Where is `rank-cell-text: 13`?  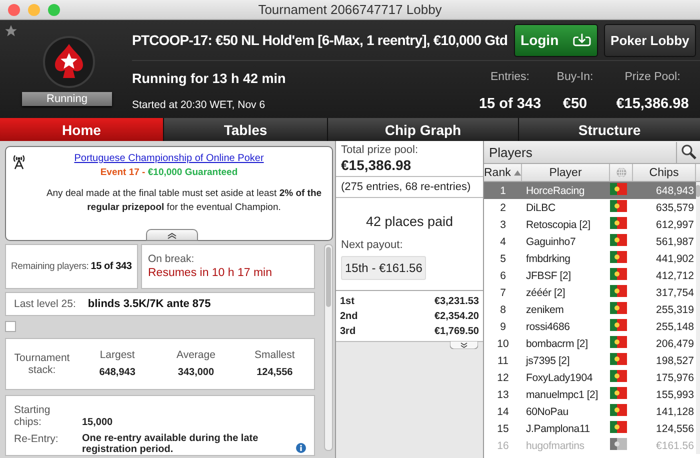
rank-cell-text: 13 is located at coordinates (503, 394).